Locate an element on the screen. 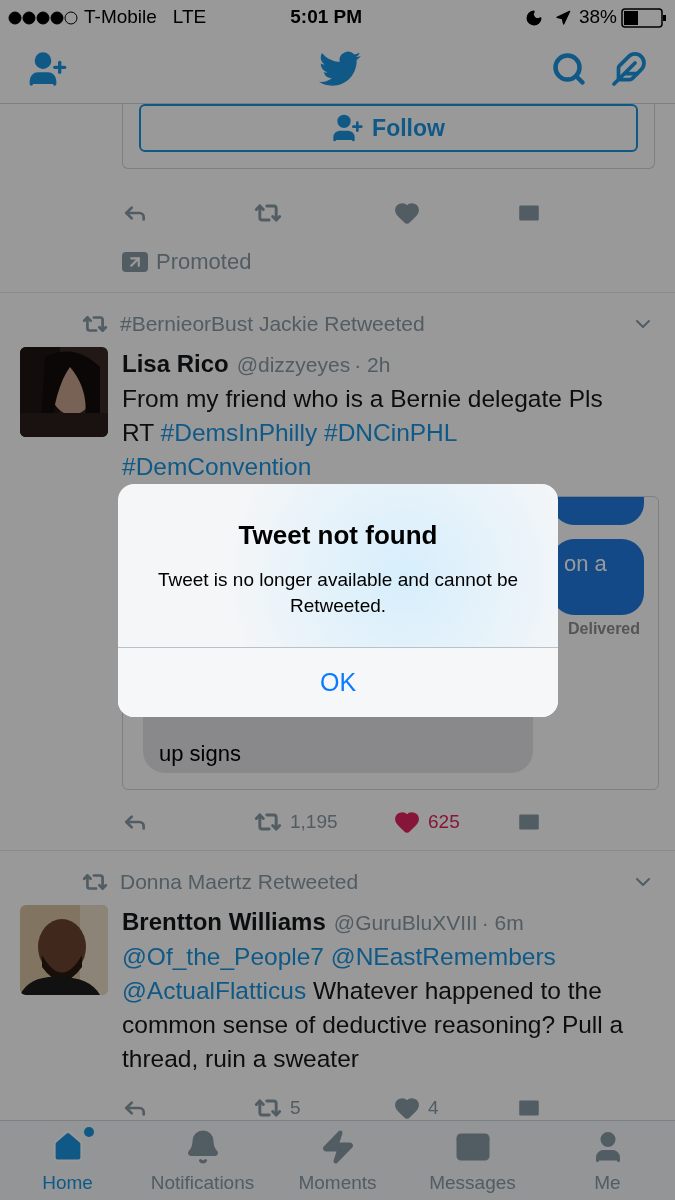  promoted-label: Promoted is located at coordinates (204, 262).